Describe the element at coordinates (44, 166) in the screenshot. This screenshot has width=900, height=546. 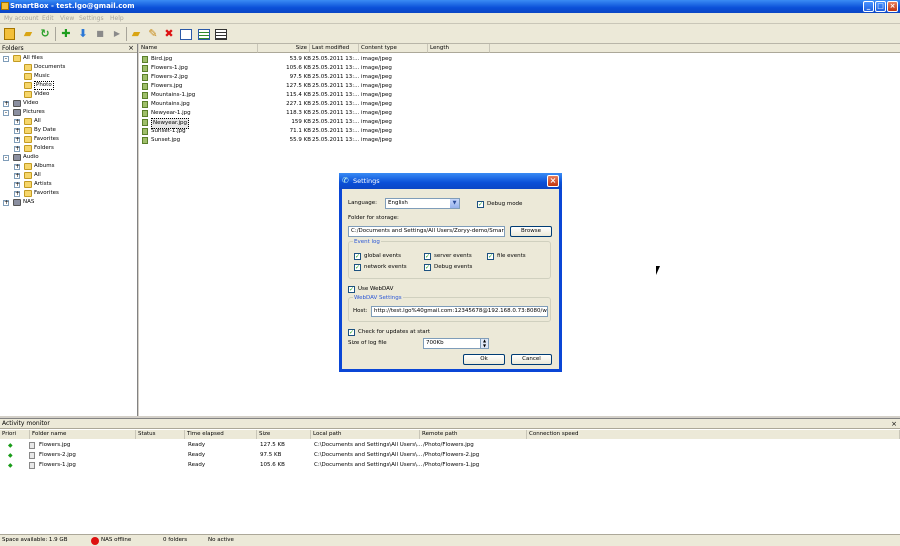
I see `folder-tree-item: Albums` at that location.